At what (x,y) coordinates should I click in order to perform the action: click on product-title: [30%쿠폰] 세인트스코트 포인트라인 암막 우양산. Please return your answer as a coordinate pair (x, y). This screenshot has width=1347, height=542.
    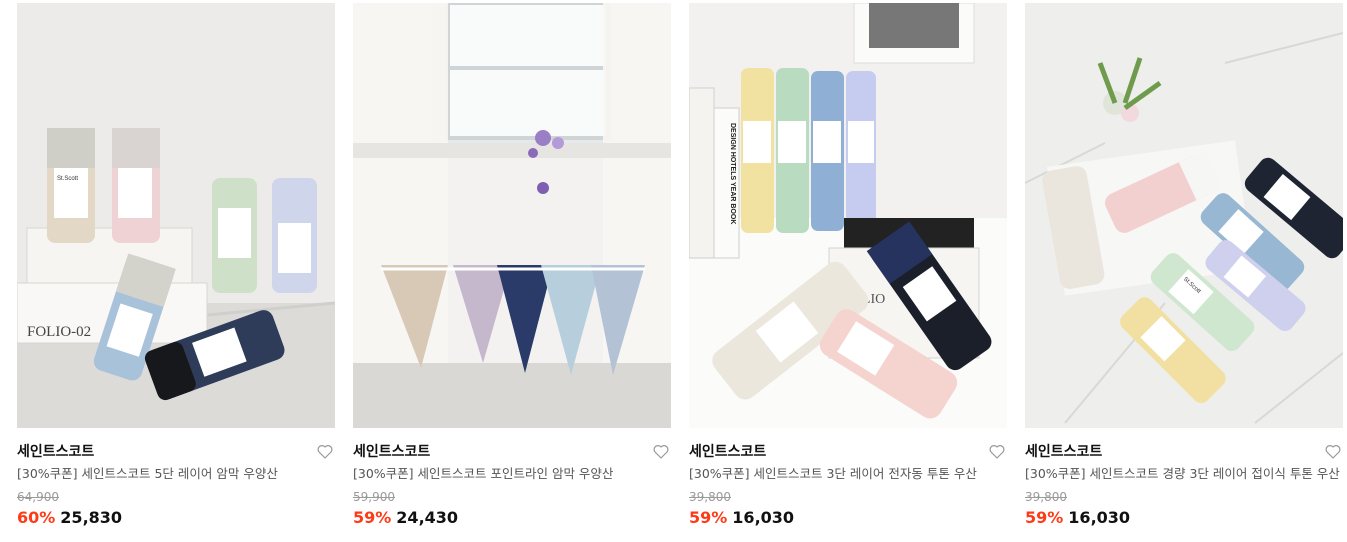
    Looking at the image, I should click on (512, 473).